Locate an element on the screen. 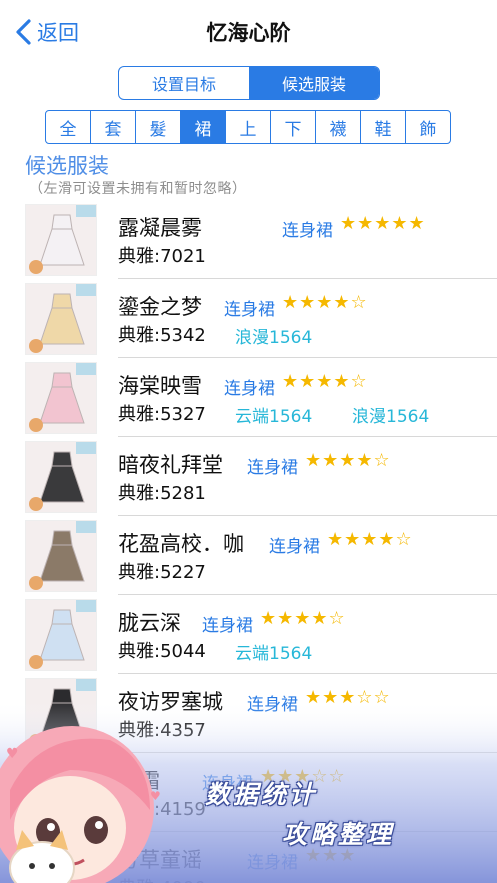  outfit-name: 花盈高校．咖 is located at coordinates (181, 544).